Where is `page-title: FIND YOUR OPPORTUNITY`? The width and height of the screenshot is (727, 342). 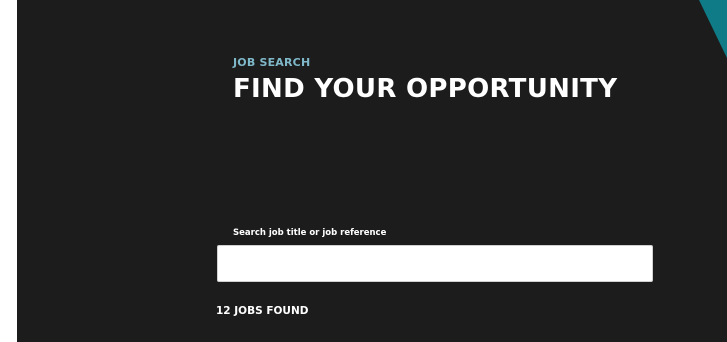
page-title: FIND YOUR OPPORTUNITY is located at coordinates (425, 89).